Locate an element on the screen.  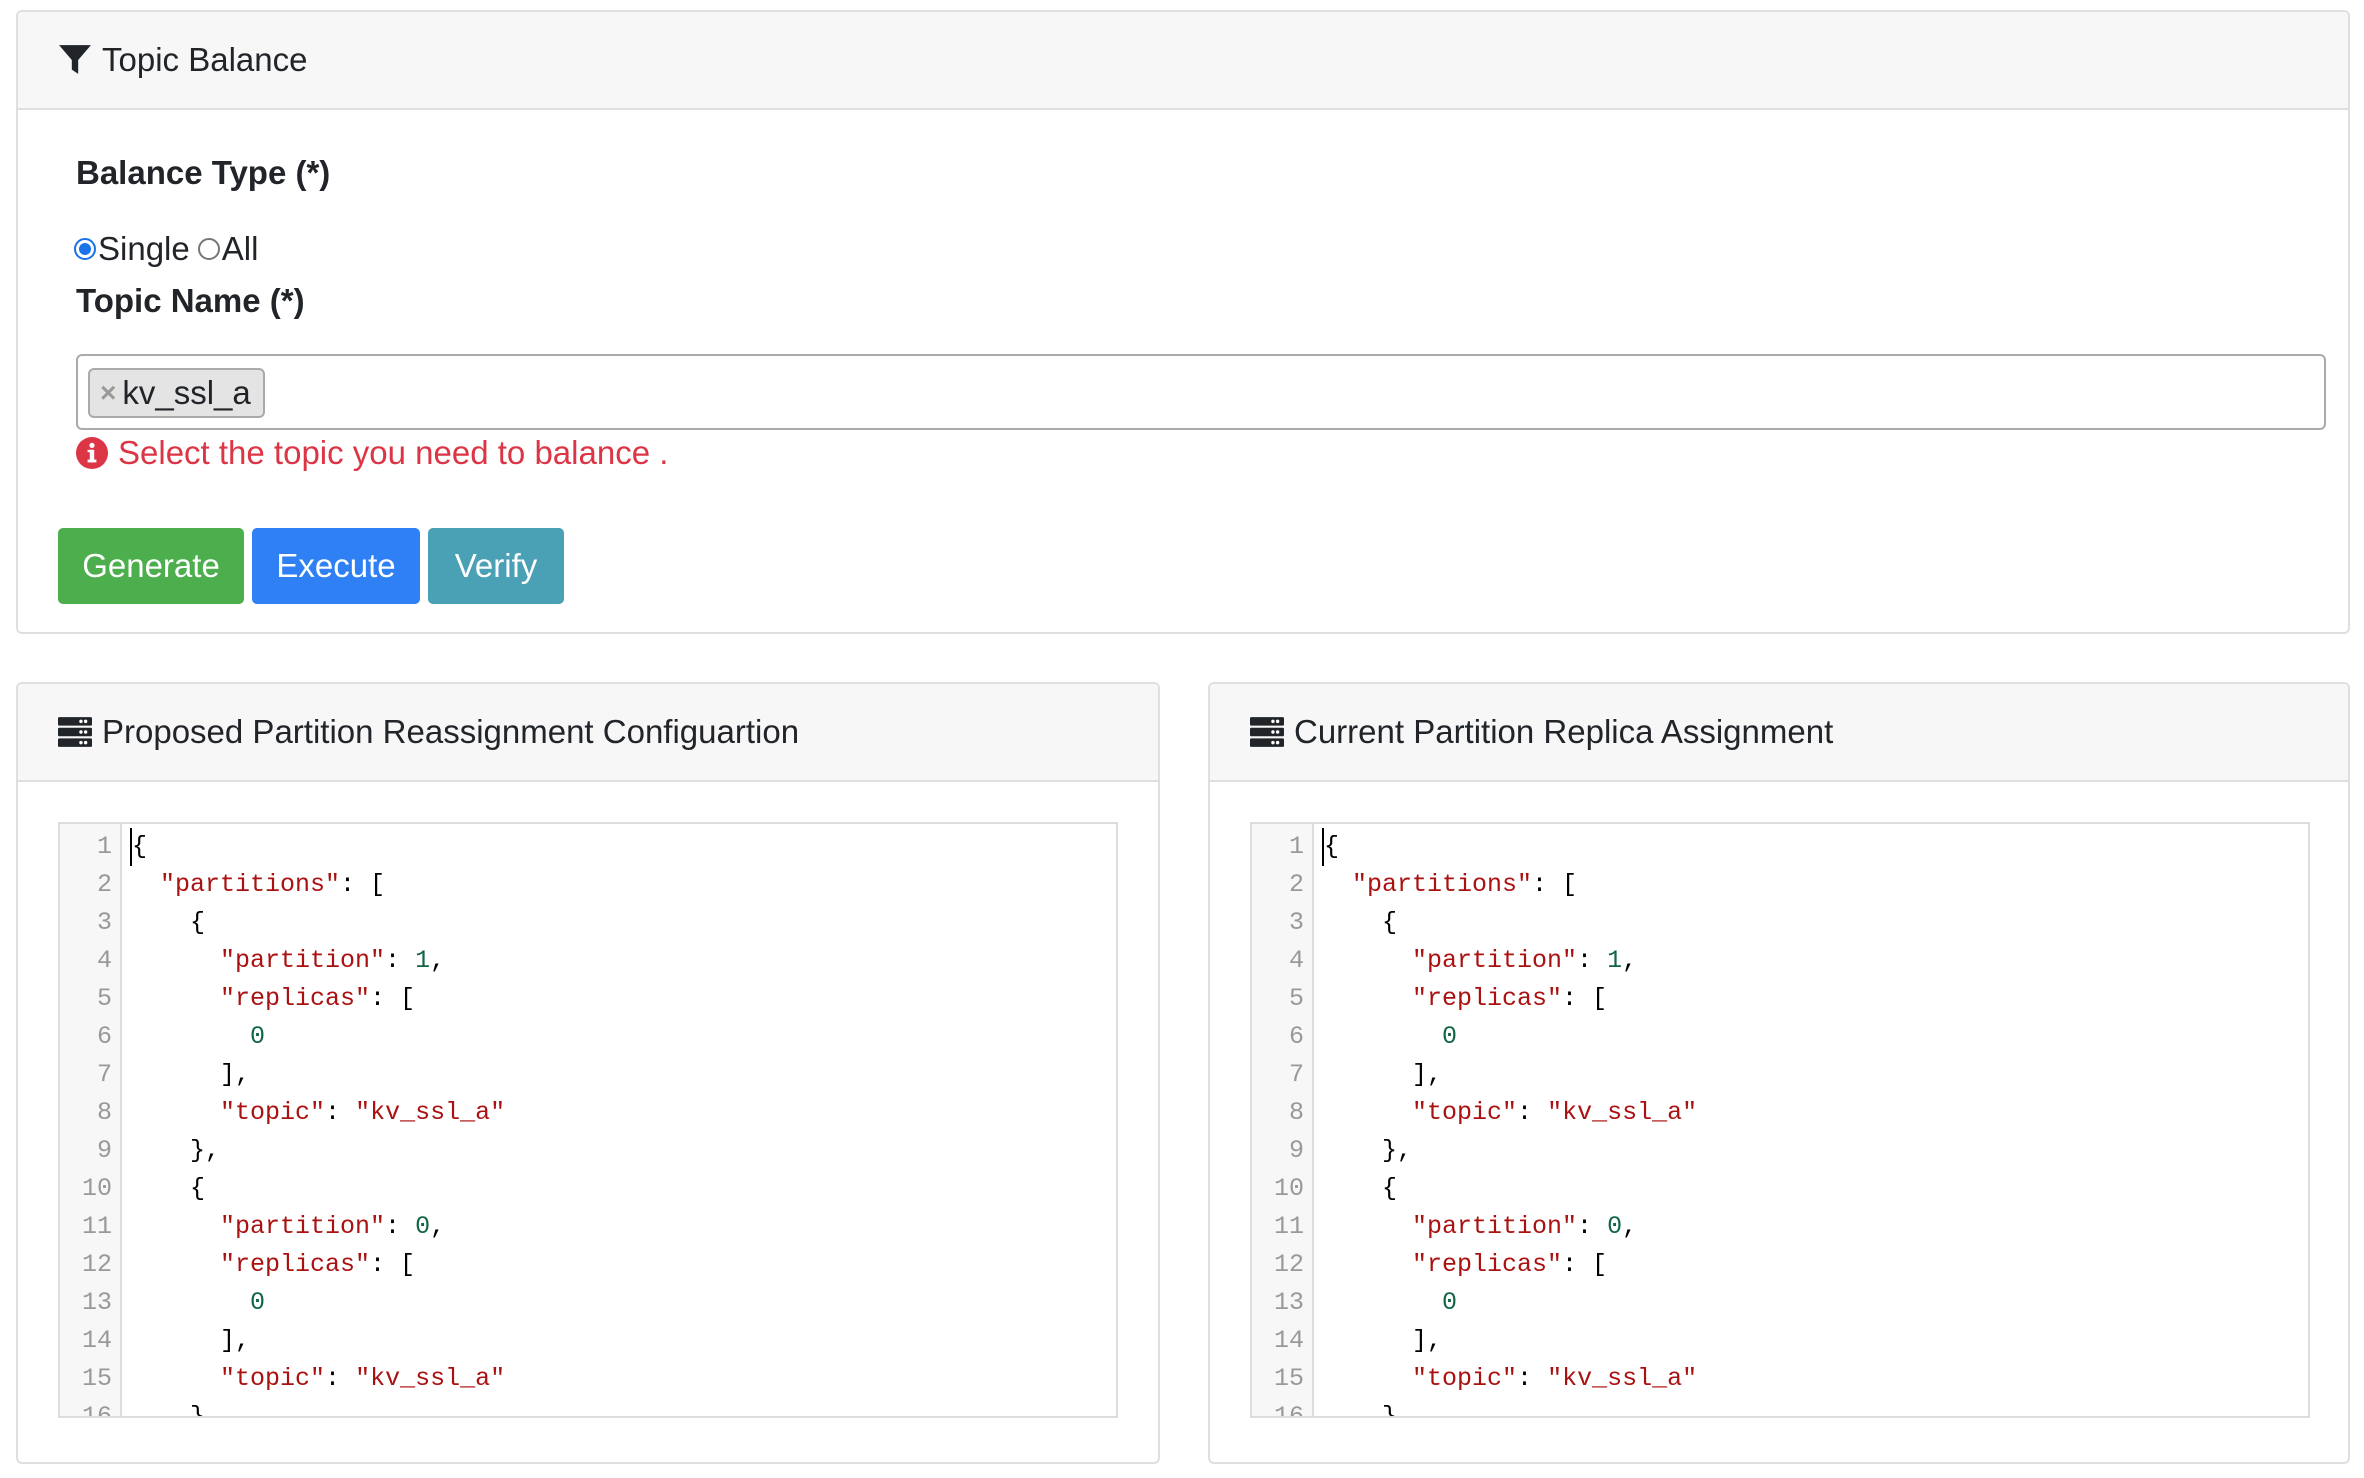
topic-balance-header: Topic Balance is located at coordinates (1183, 61).